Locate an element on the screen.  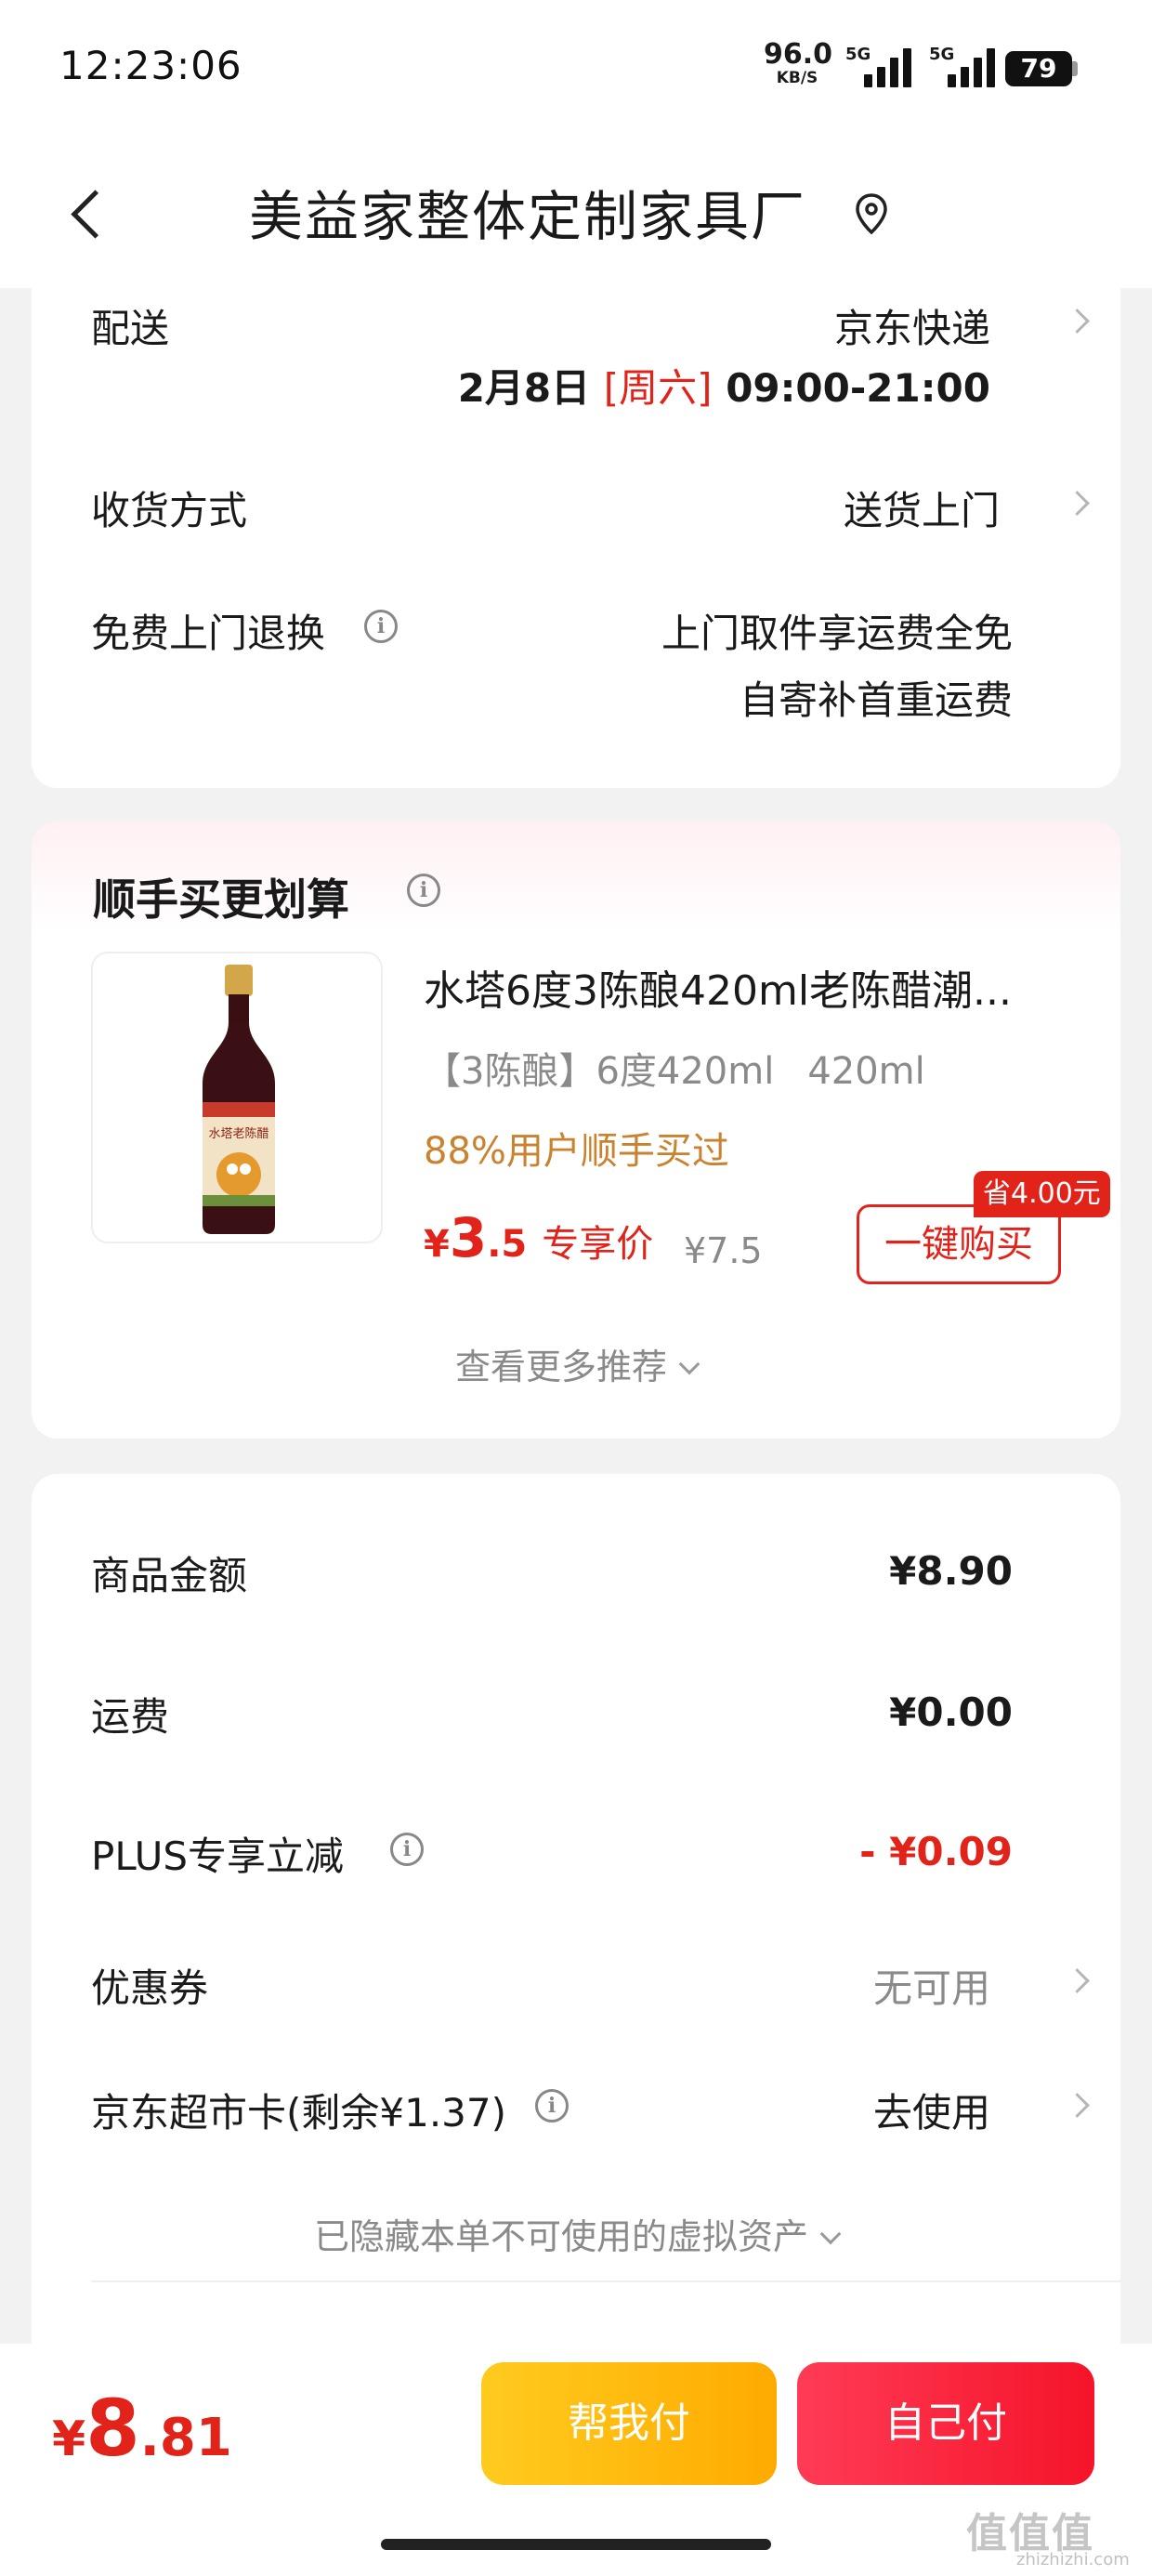
status-time: 12:23:06 is located at coordinates (150, 65).